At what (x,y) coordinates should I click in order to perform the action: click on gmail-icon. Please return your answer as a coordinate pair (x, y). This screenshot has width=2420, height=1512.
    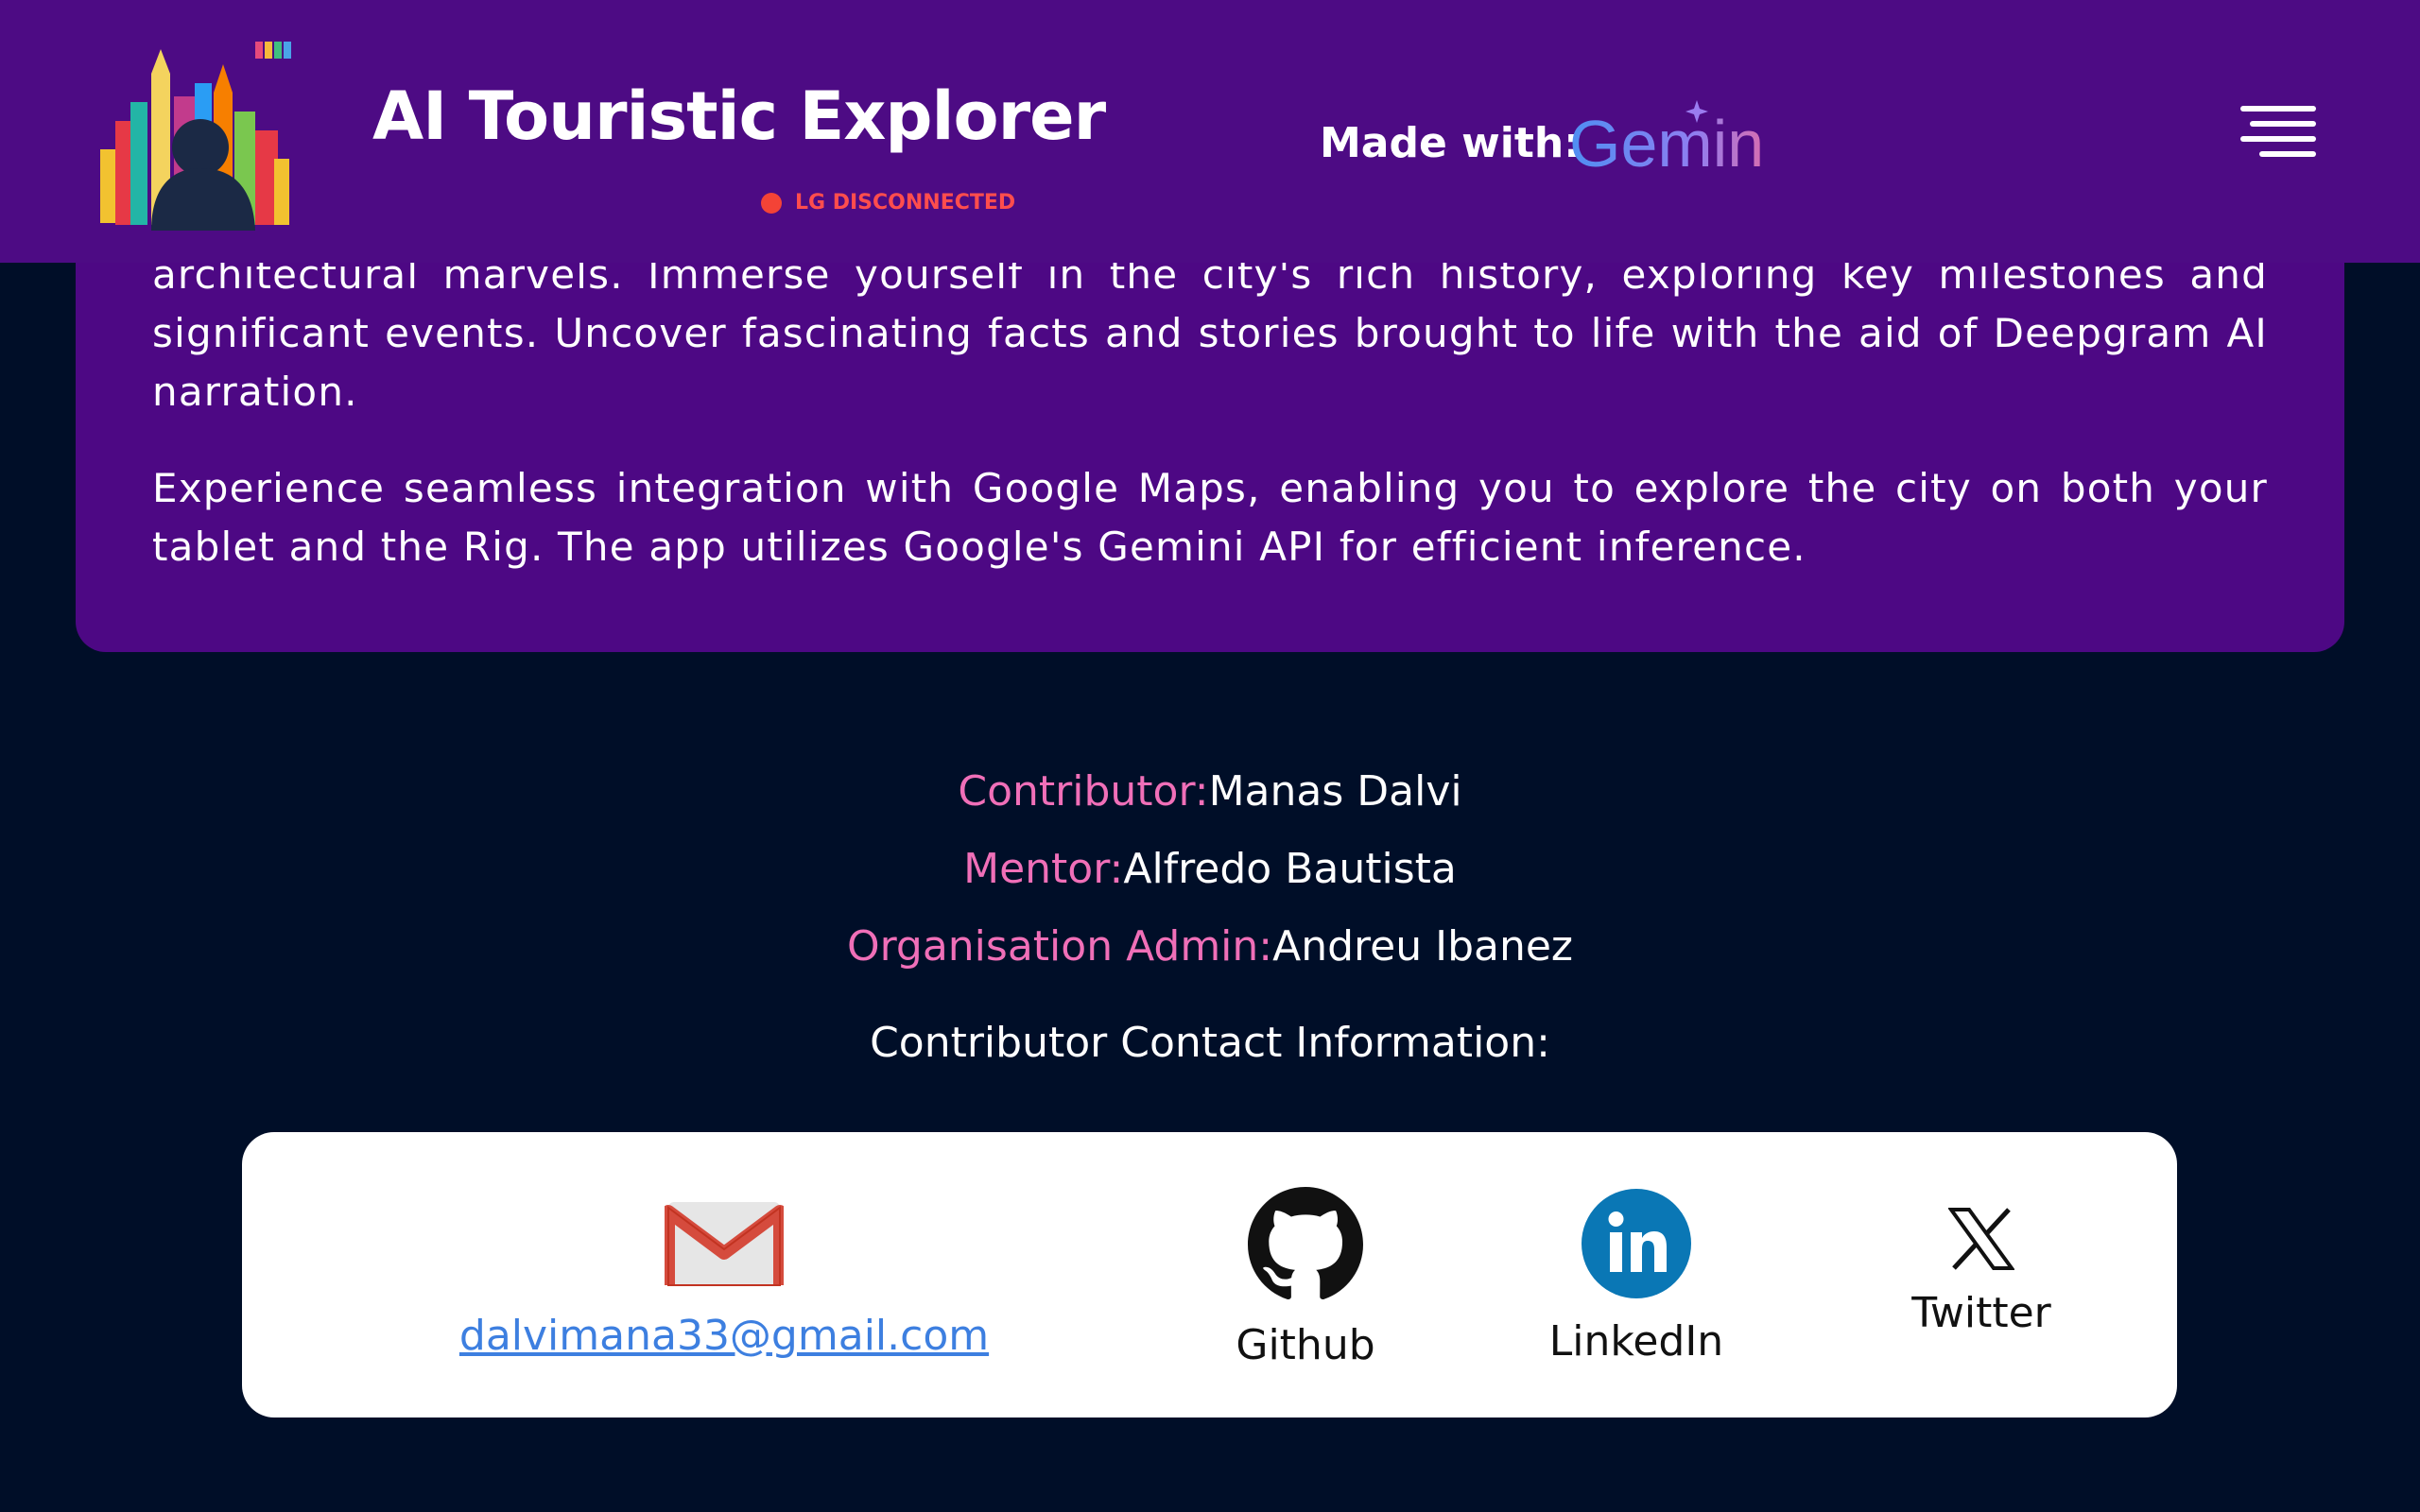
    Looking at the image, I should click on (724, 1244).